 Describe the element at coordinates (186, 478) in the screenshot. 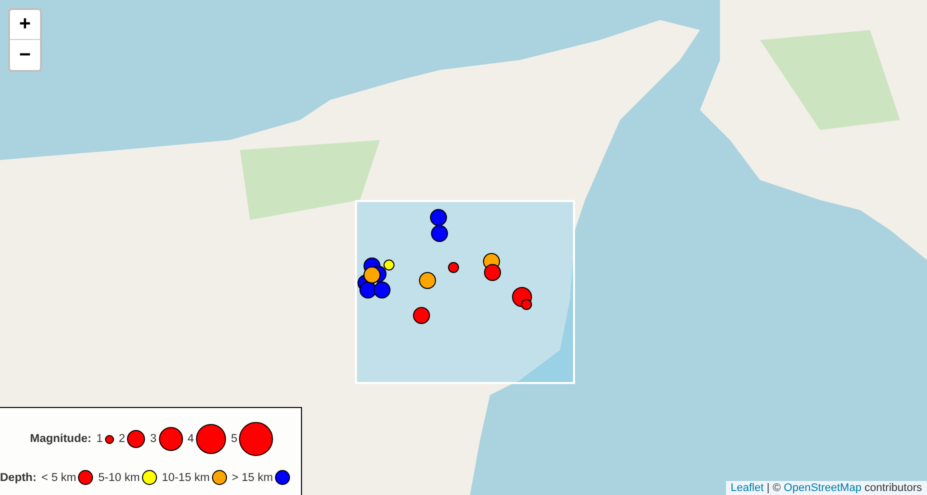

I see `depth-range: 10-15 km` at that location.